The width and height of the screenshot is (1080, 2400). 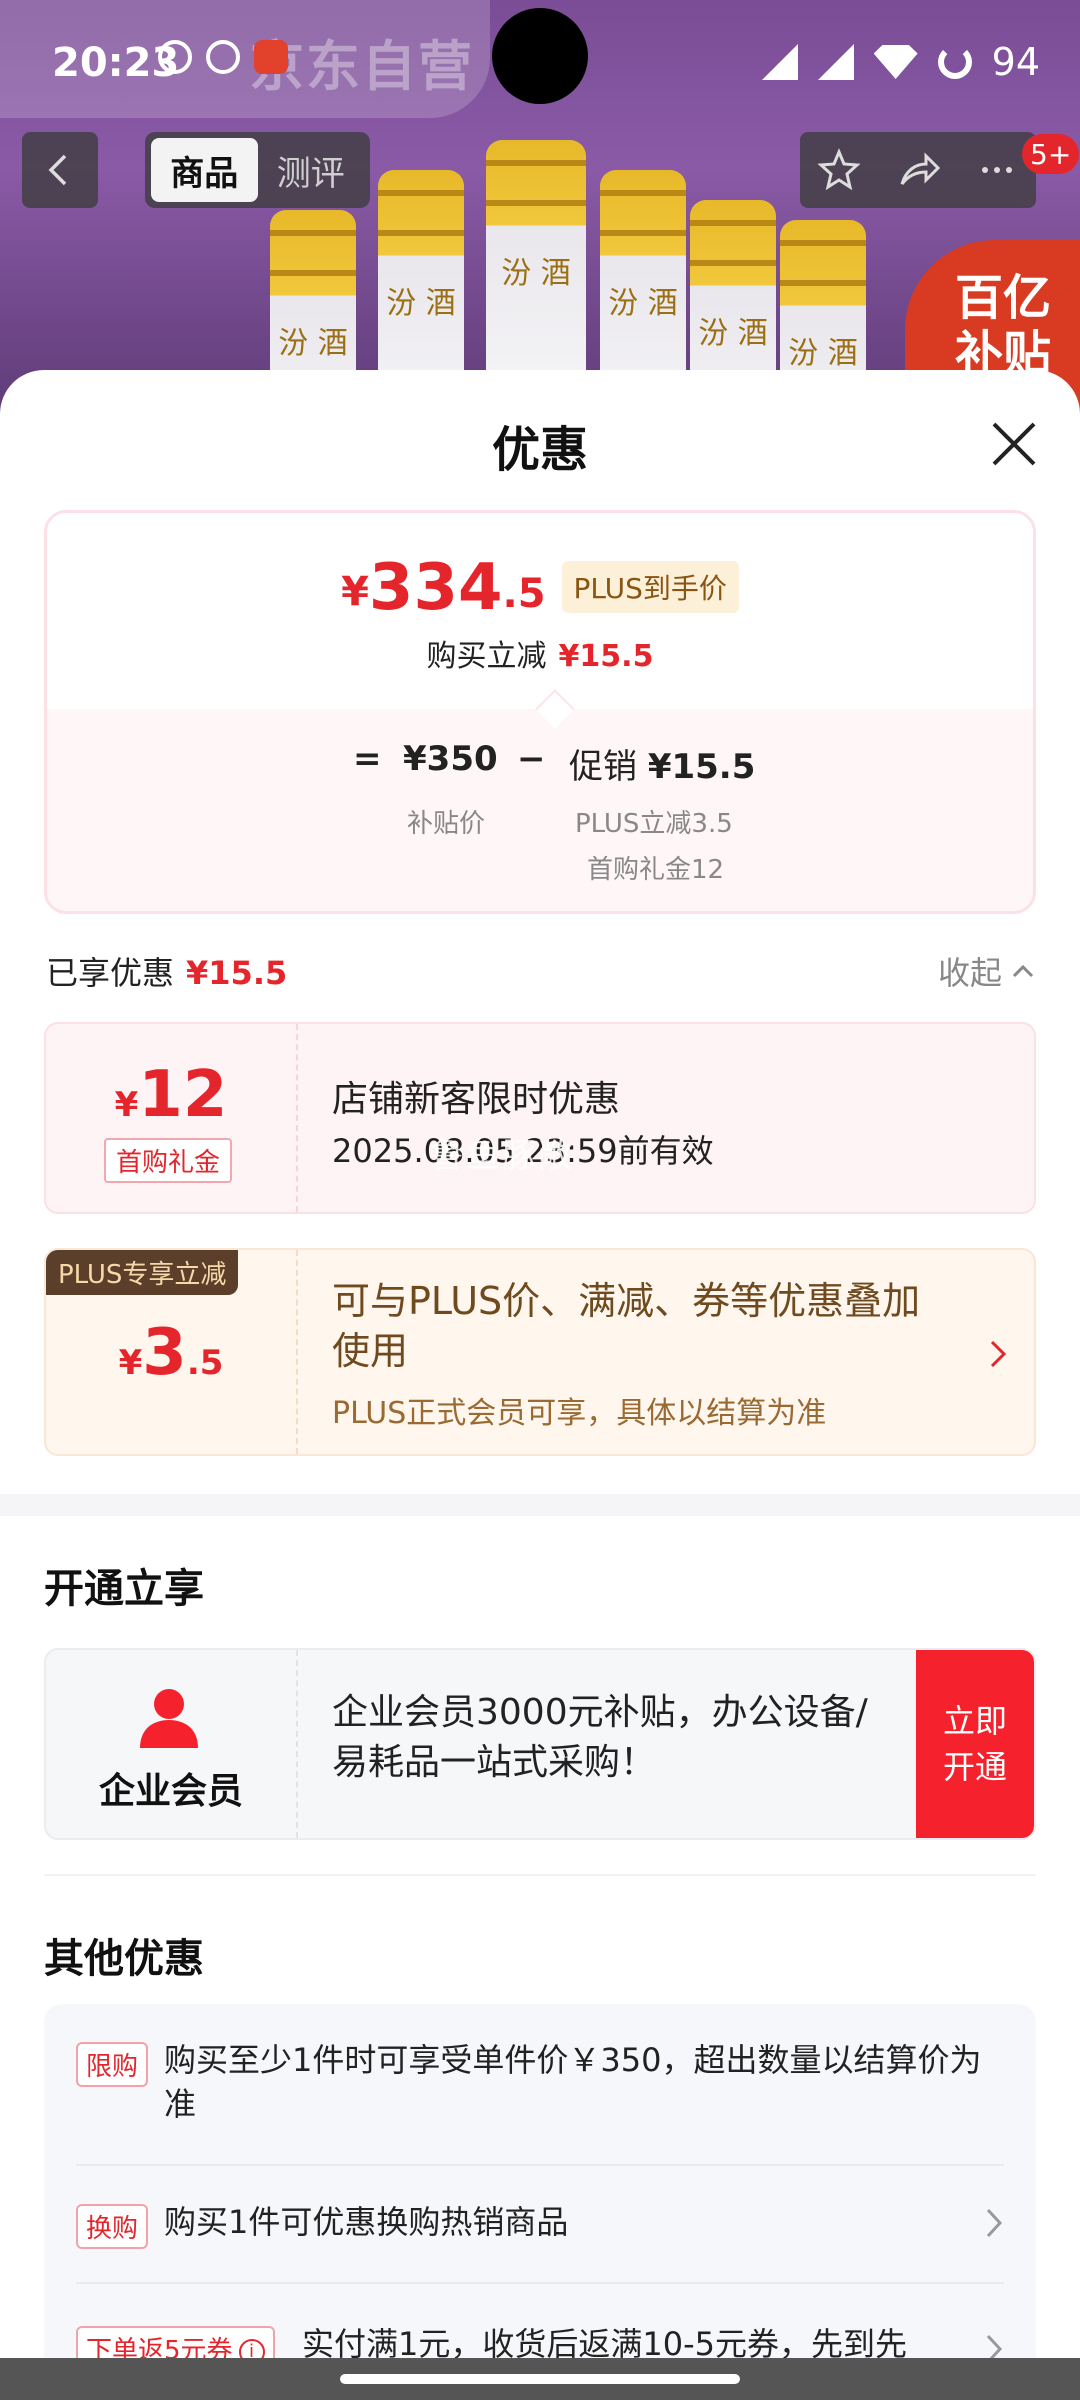 I want to click on coupon-value-area: ¥12 首购礼金, so click(x=172, y=1118).